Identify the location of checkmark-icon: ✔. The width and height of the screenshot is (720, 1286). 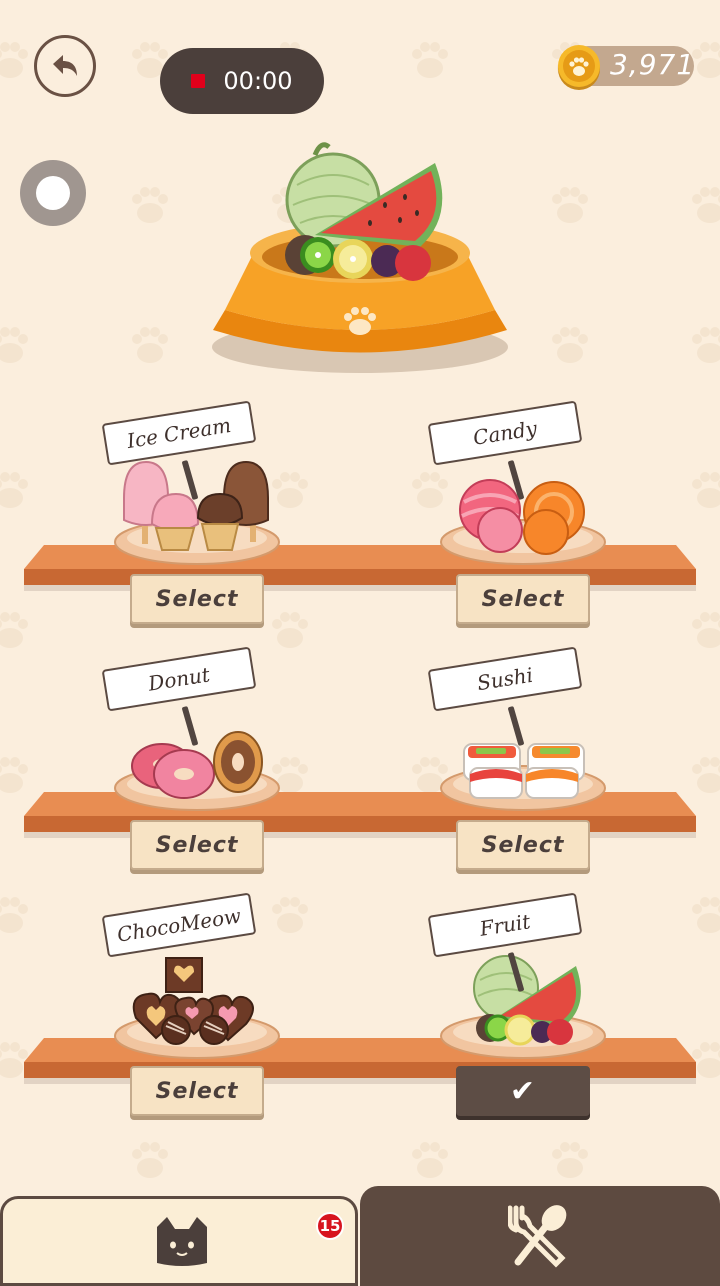
(523, 1091).